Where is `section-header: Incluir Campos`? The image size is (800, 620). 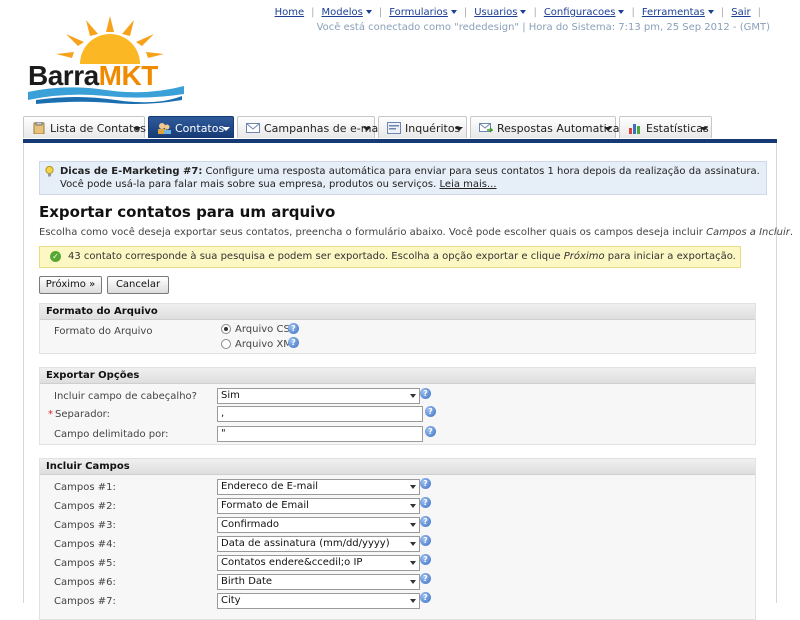 section-header: Incluir Campos is located at coordinates (397, 467).